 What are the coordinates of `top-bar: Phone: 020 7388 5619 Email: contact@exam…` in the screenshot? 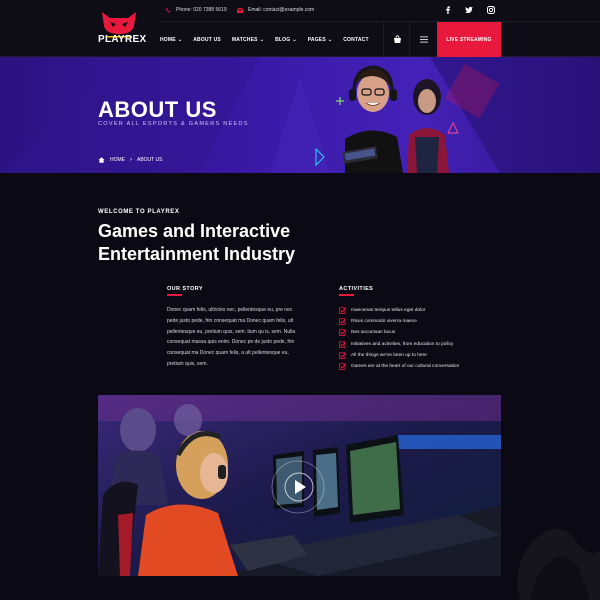 It's located at (380, 11).